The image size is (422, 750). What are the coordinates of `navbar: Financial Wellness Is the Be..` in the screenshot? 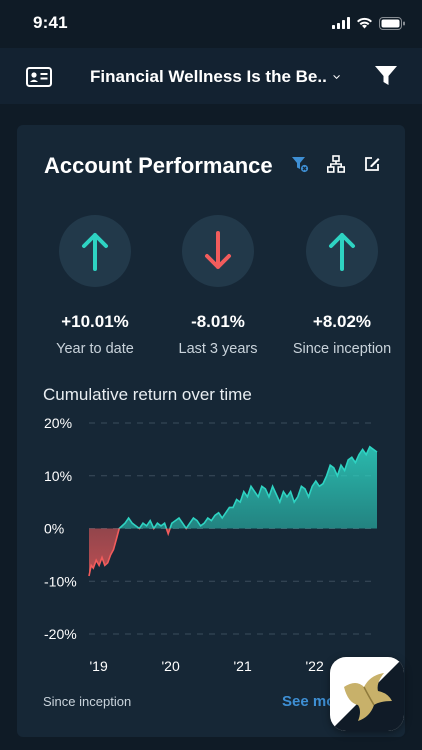 It's located at (211, 76).